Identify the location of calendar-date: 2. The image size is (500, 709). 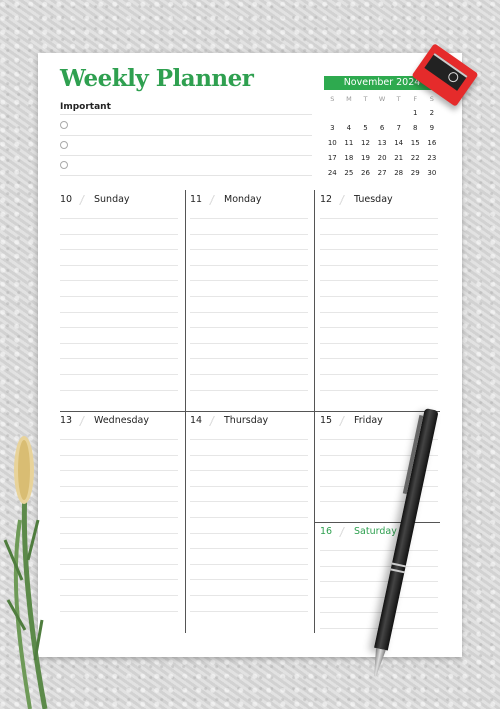
(432, 113).